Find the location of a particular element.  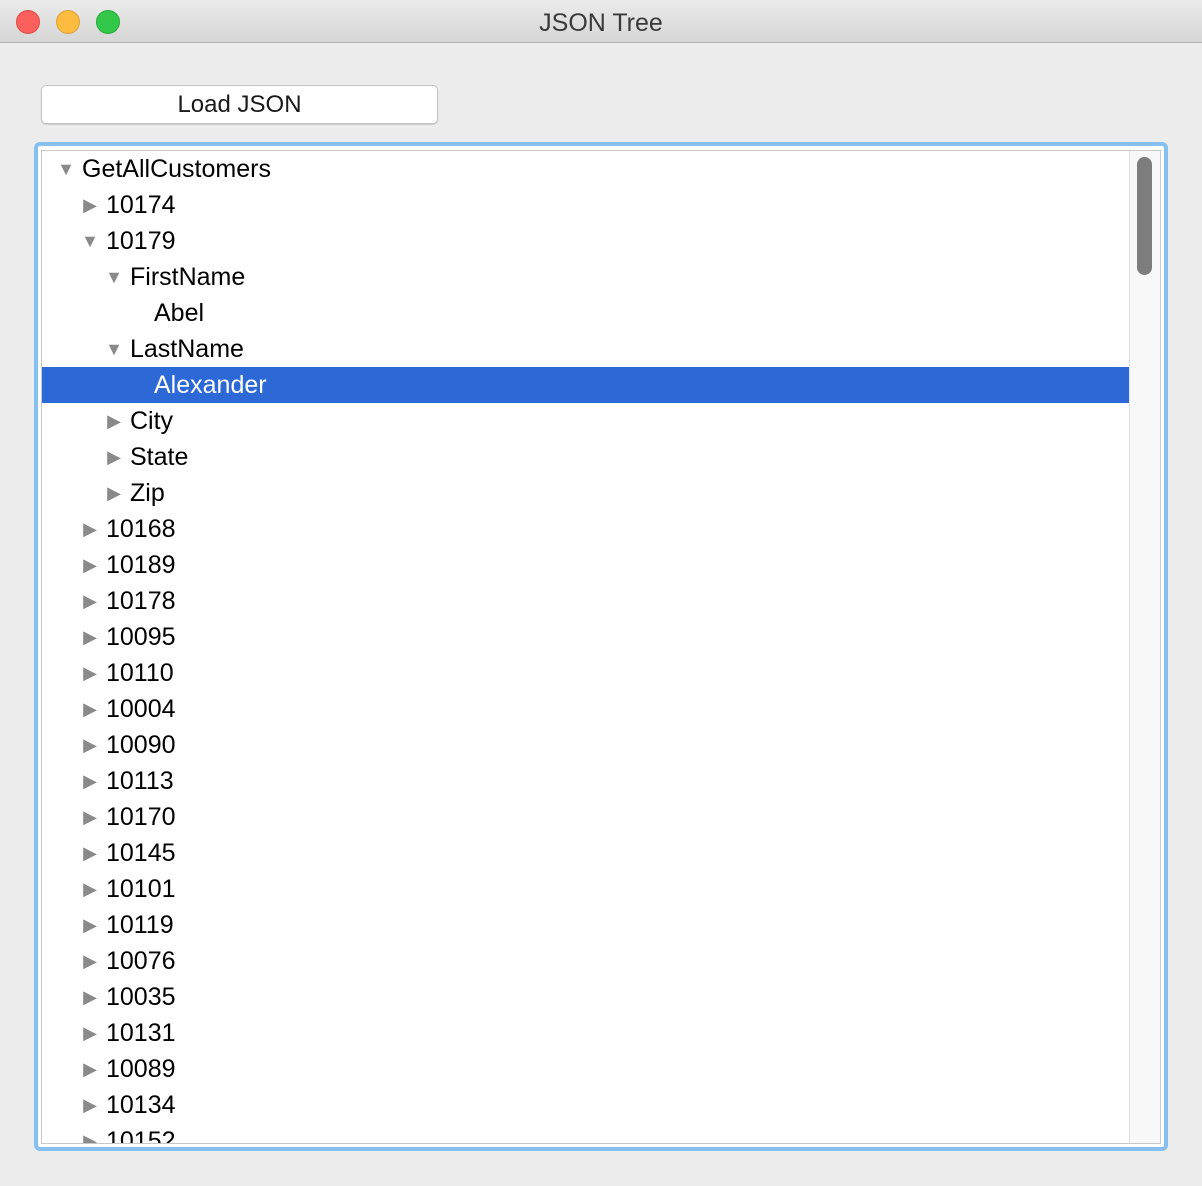

tree-row-label: 10174 is located at coordinates (141, 205).